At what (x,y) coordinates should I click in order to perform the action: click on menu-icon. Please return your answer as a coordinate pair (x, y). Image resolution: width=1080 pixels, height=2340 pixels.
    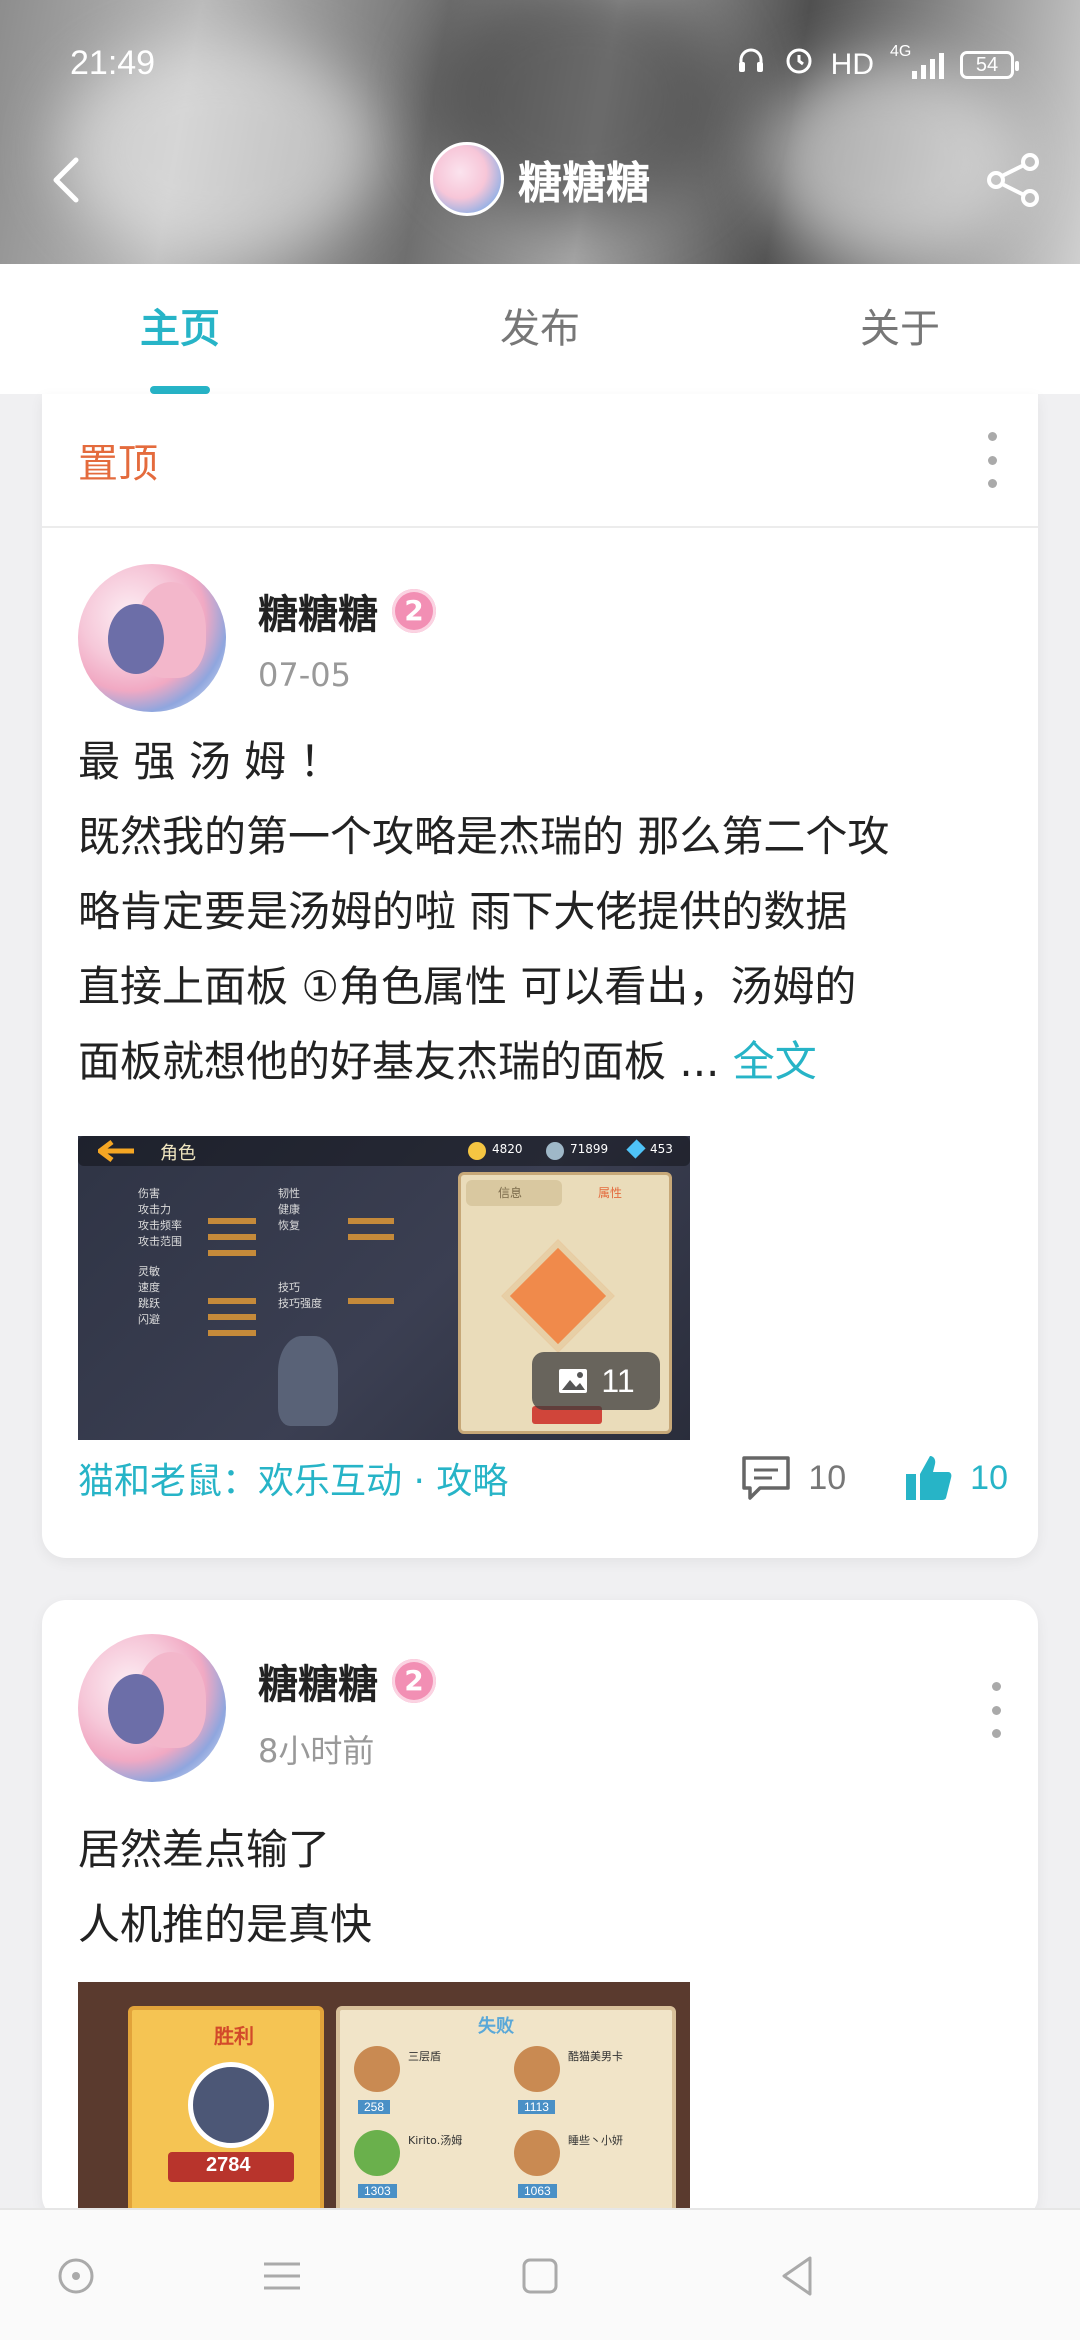
    Looking at the image, I should click on (282, 2276).